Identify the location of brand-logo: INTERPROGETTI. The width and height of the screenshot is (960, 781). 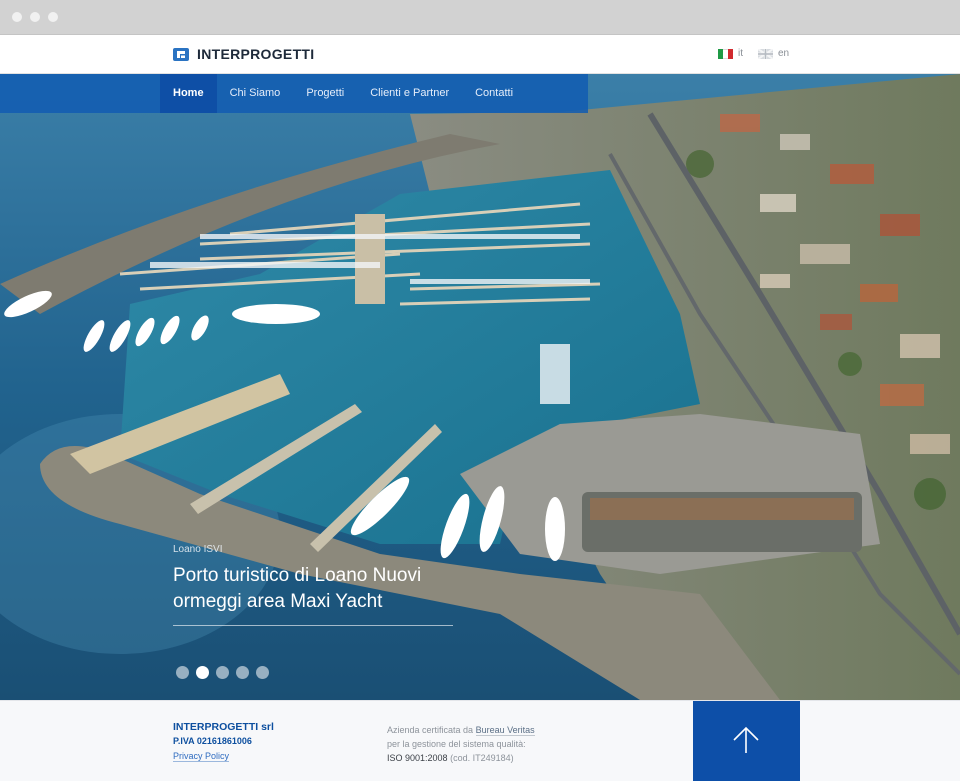
(243, 54).